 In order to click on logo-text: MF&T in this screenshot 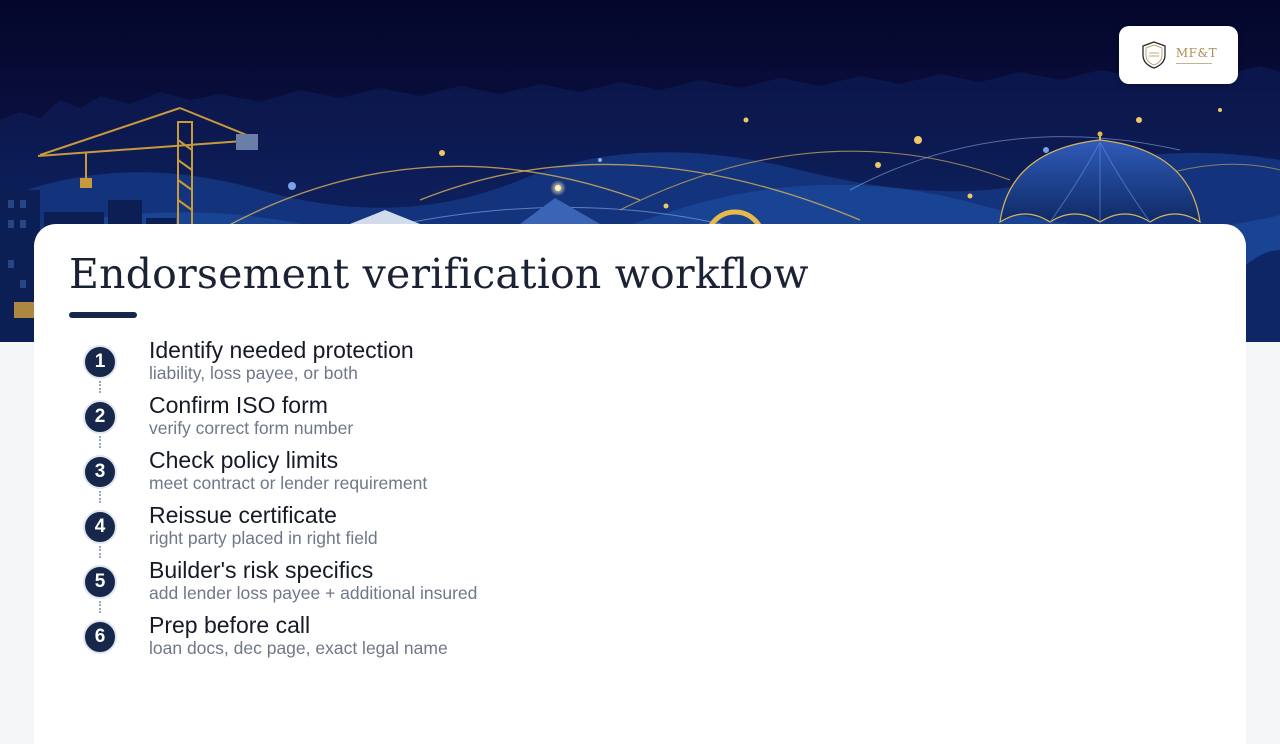, I will do `click(1196, 53)`.